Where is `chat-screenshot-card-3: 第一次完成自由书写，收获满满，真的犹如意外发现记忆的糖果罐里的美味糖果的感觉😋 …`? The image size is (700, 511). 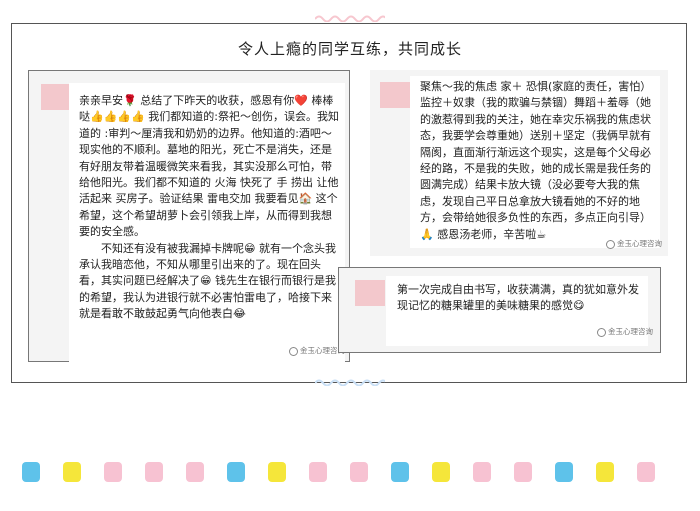
chat-screenshot-card-3: 第一次完成自由书写，收获满满，真的犹如意外发现记忆的糖果罐里的美味糖果的感觉😋 … is located at coordinates (499, 310).